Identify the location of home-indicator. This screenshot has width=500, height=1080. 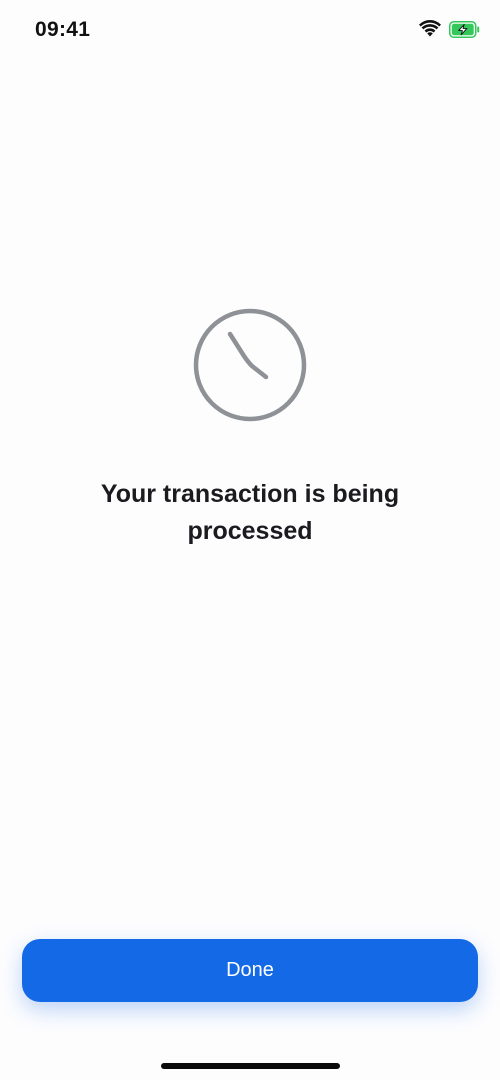
(250, 1066).